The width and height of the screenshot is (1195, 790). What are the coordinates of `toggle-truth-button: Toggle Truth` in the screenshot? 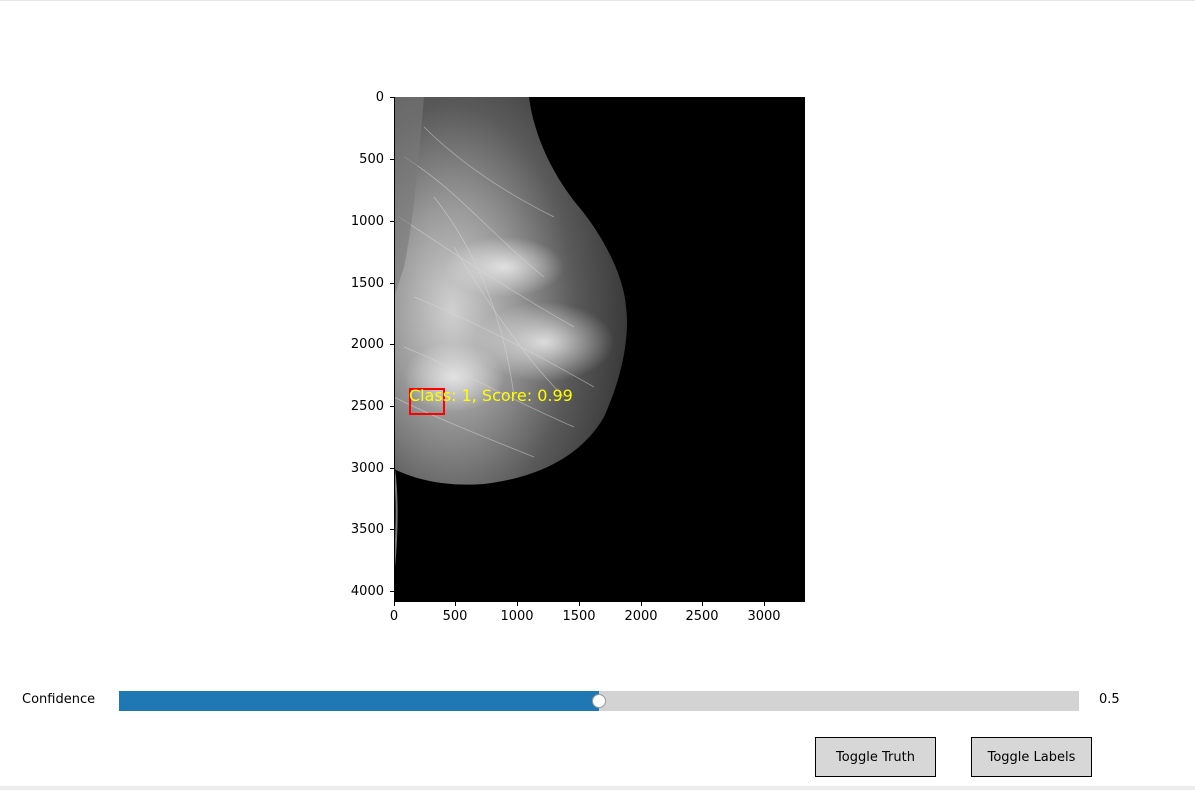 It's located at (875, 757).